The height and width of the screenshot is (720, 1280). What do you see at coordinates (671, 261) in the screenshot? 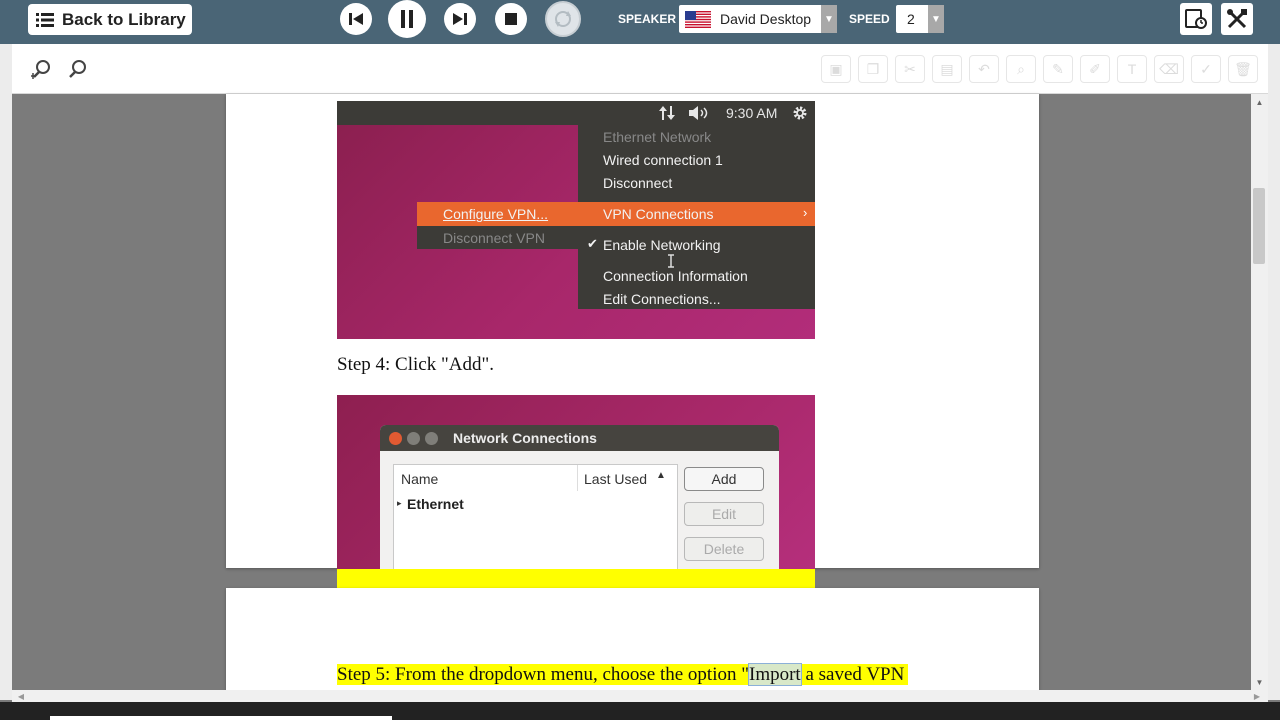
I see `text-cursor-icon` at bounding box center [671, 261].